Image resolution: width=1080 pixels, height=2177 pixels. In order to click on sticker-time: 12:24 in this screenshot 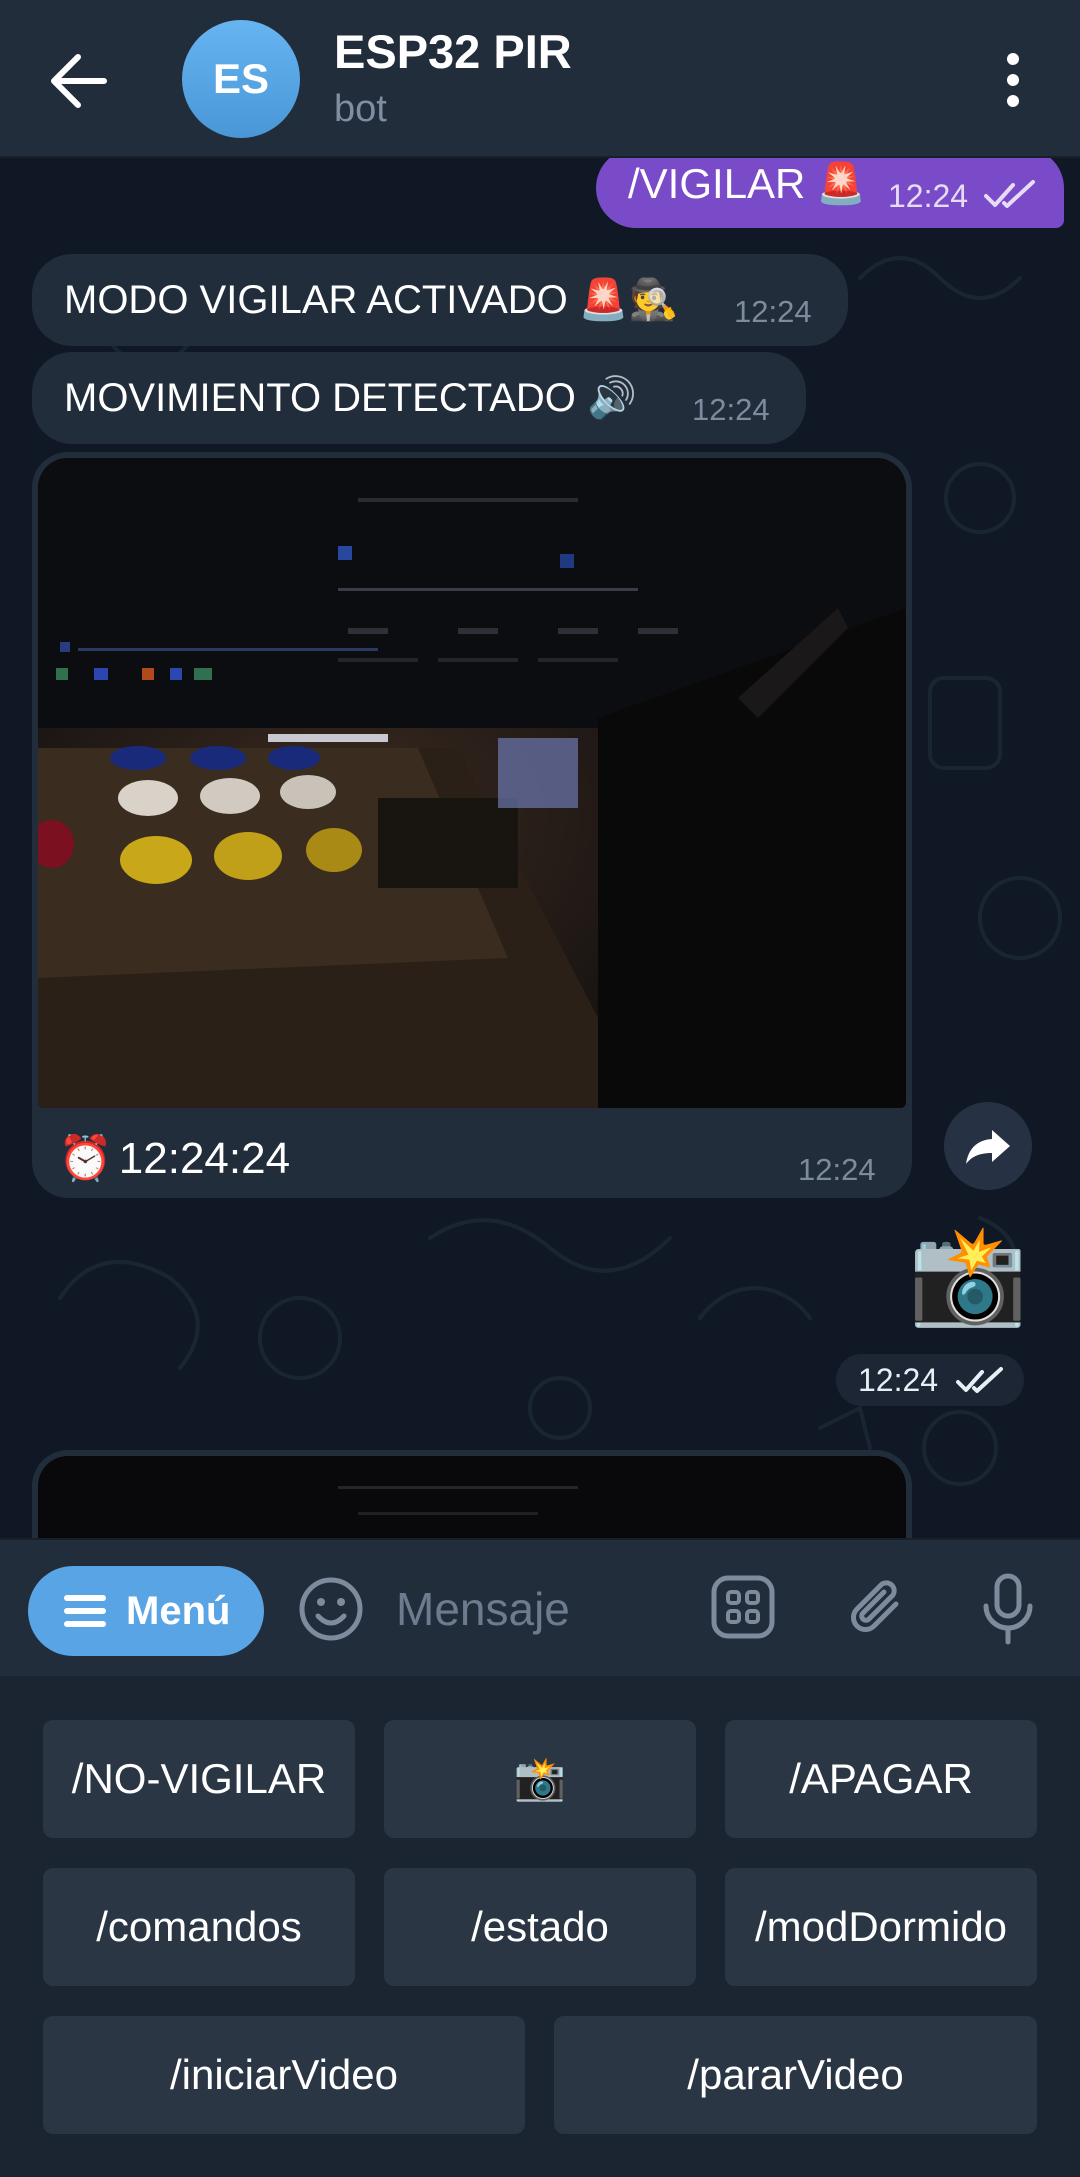, I will do `click(930, 1380)`.